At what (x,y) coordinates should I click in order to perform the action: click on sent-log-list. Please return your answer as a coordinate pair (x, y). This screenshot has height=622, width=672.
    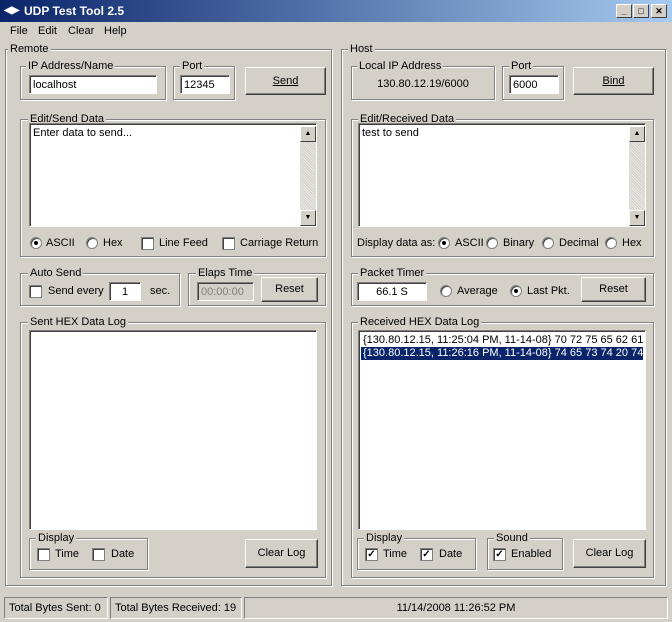
    Looking at the image, I should click on (173, 430).